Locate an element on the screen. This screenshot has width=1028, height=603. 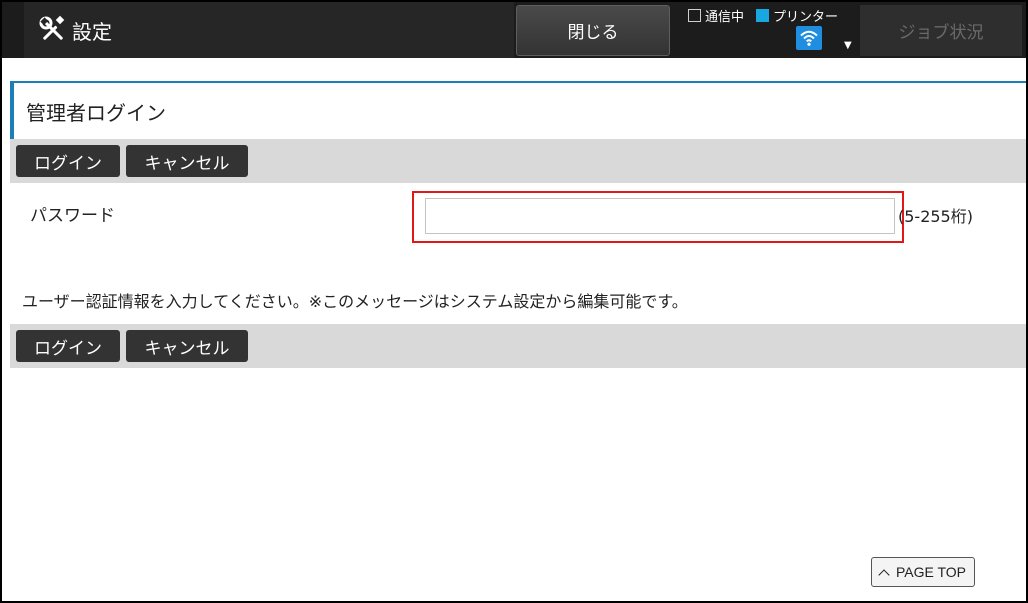
printer-indicator is located at coordinates (763, 15).